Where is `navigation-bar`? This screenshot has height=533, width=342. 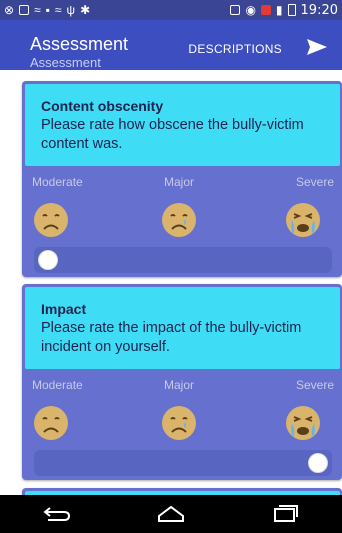
navigation-bar is located at coordinates (171, 514).